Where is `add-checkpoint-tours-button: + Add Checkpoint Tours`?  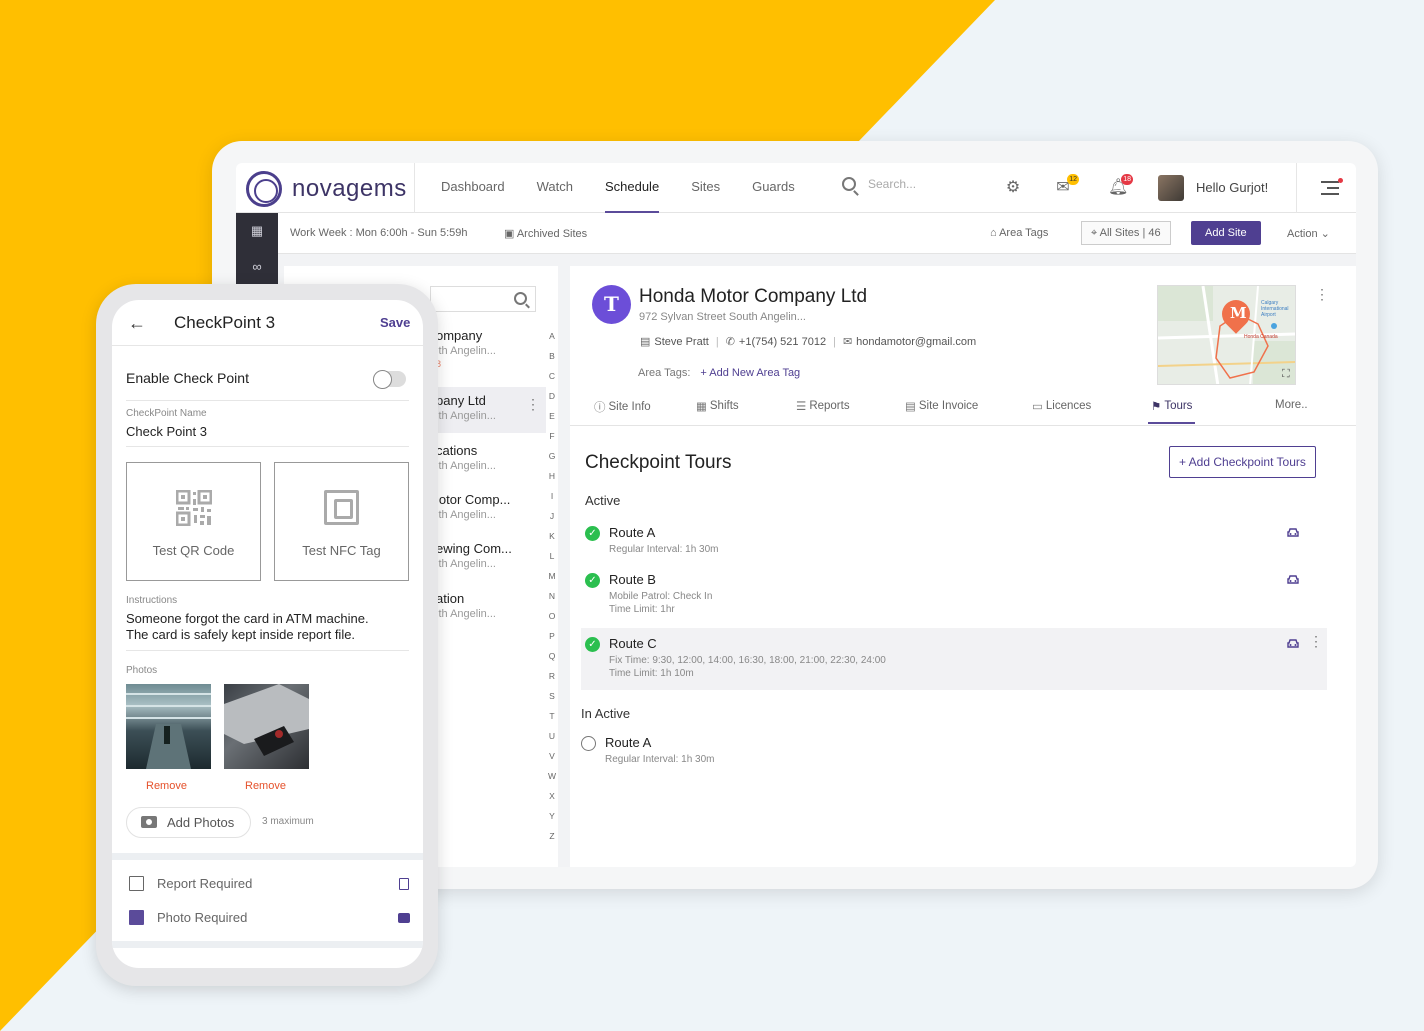
add-checkpoint-tours-button: + Add Checkpoint Tours is located at coordinates (1242, 462).